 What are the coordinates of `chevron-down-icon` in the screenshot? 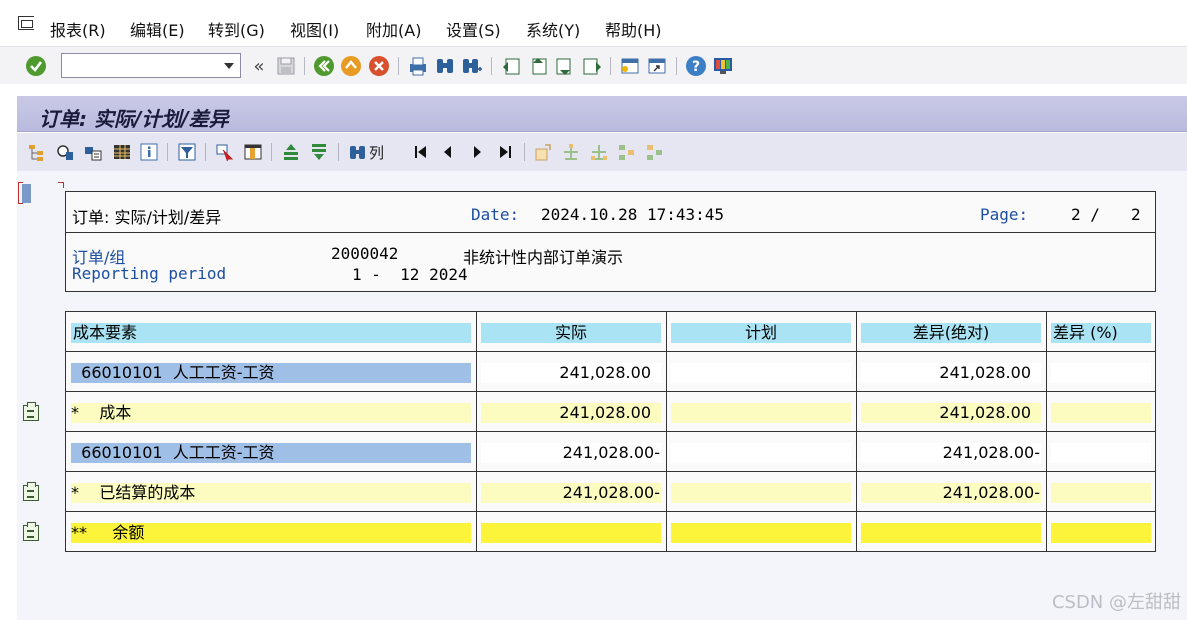 It's located at (229, 66).